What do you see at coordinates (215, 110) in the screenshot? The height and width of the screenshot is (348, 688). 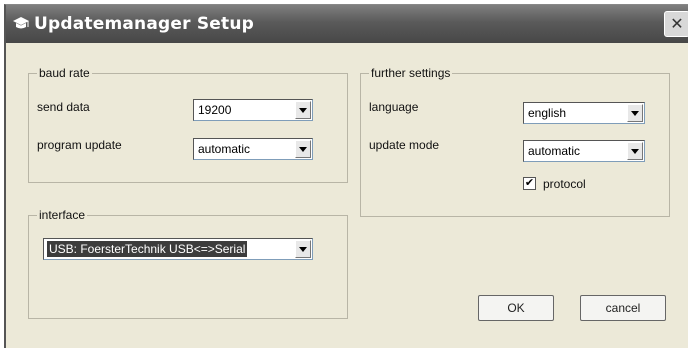 I see `send-data-value: 19200` at bounding box center [215, 110].